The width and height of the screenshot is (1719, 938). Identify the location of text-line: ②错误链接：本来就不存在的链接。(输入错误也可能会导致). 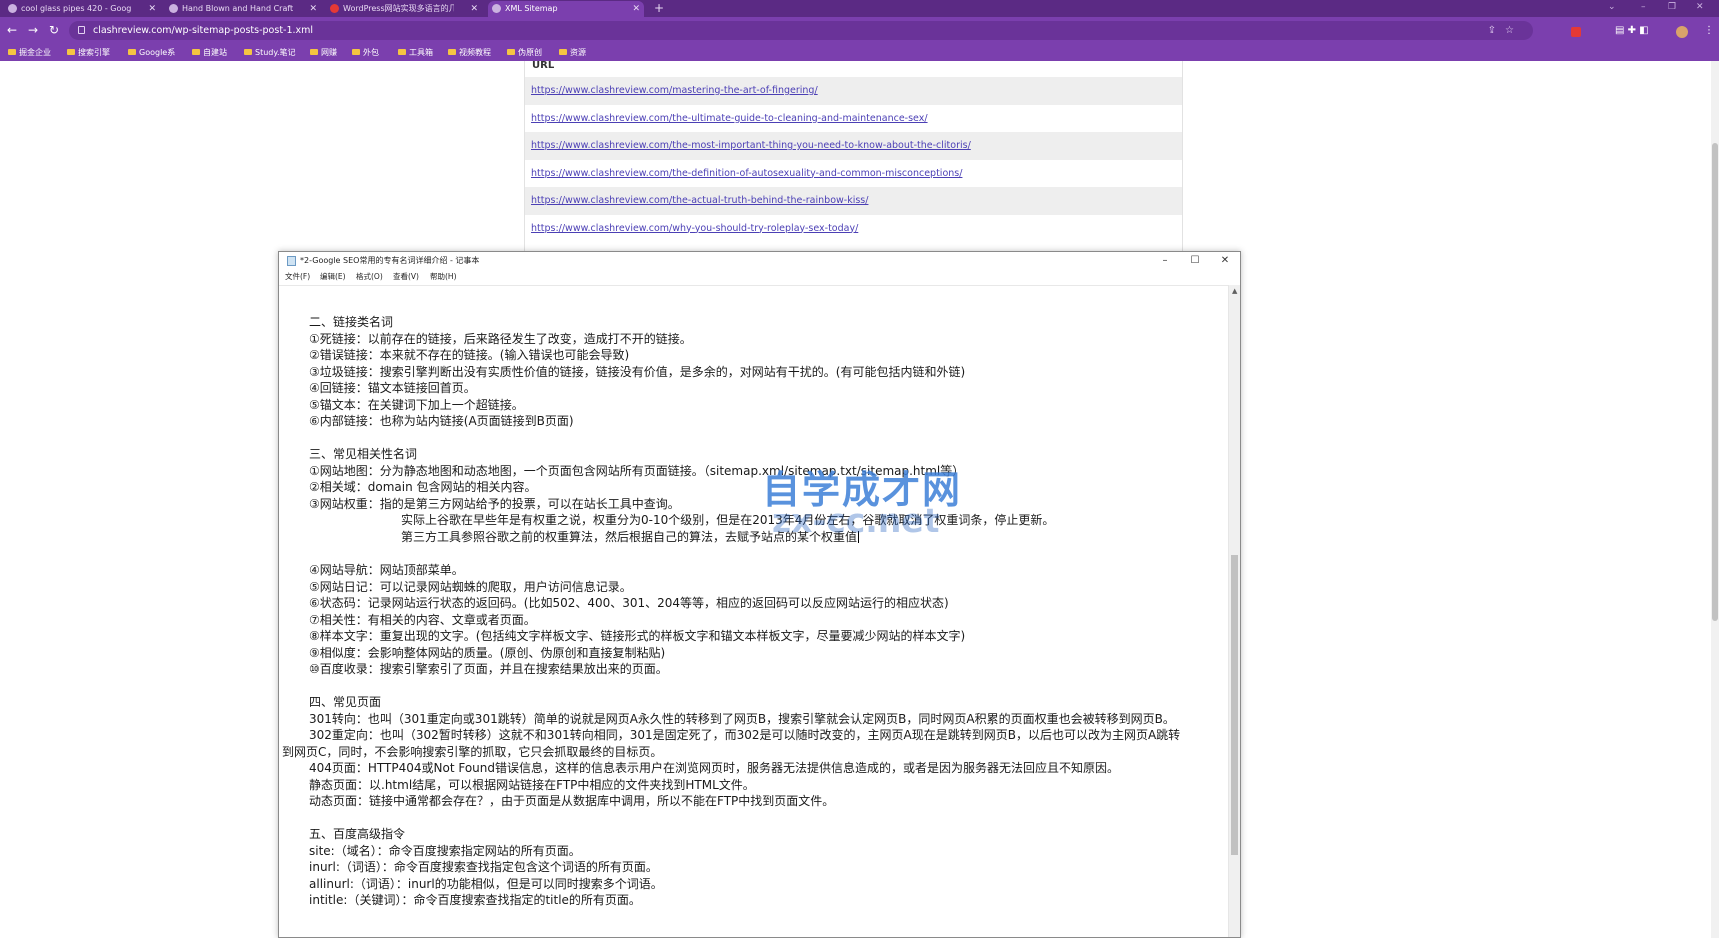
(469, 355).